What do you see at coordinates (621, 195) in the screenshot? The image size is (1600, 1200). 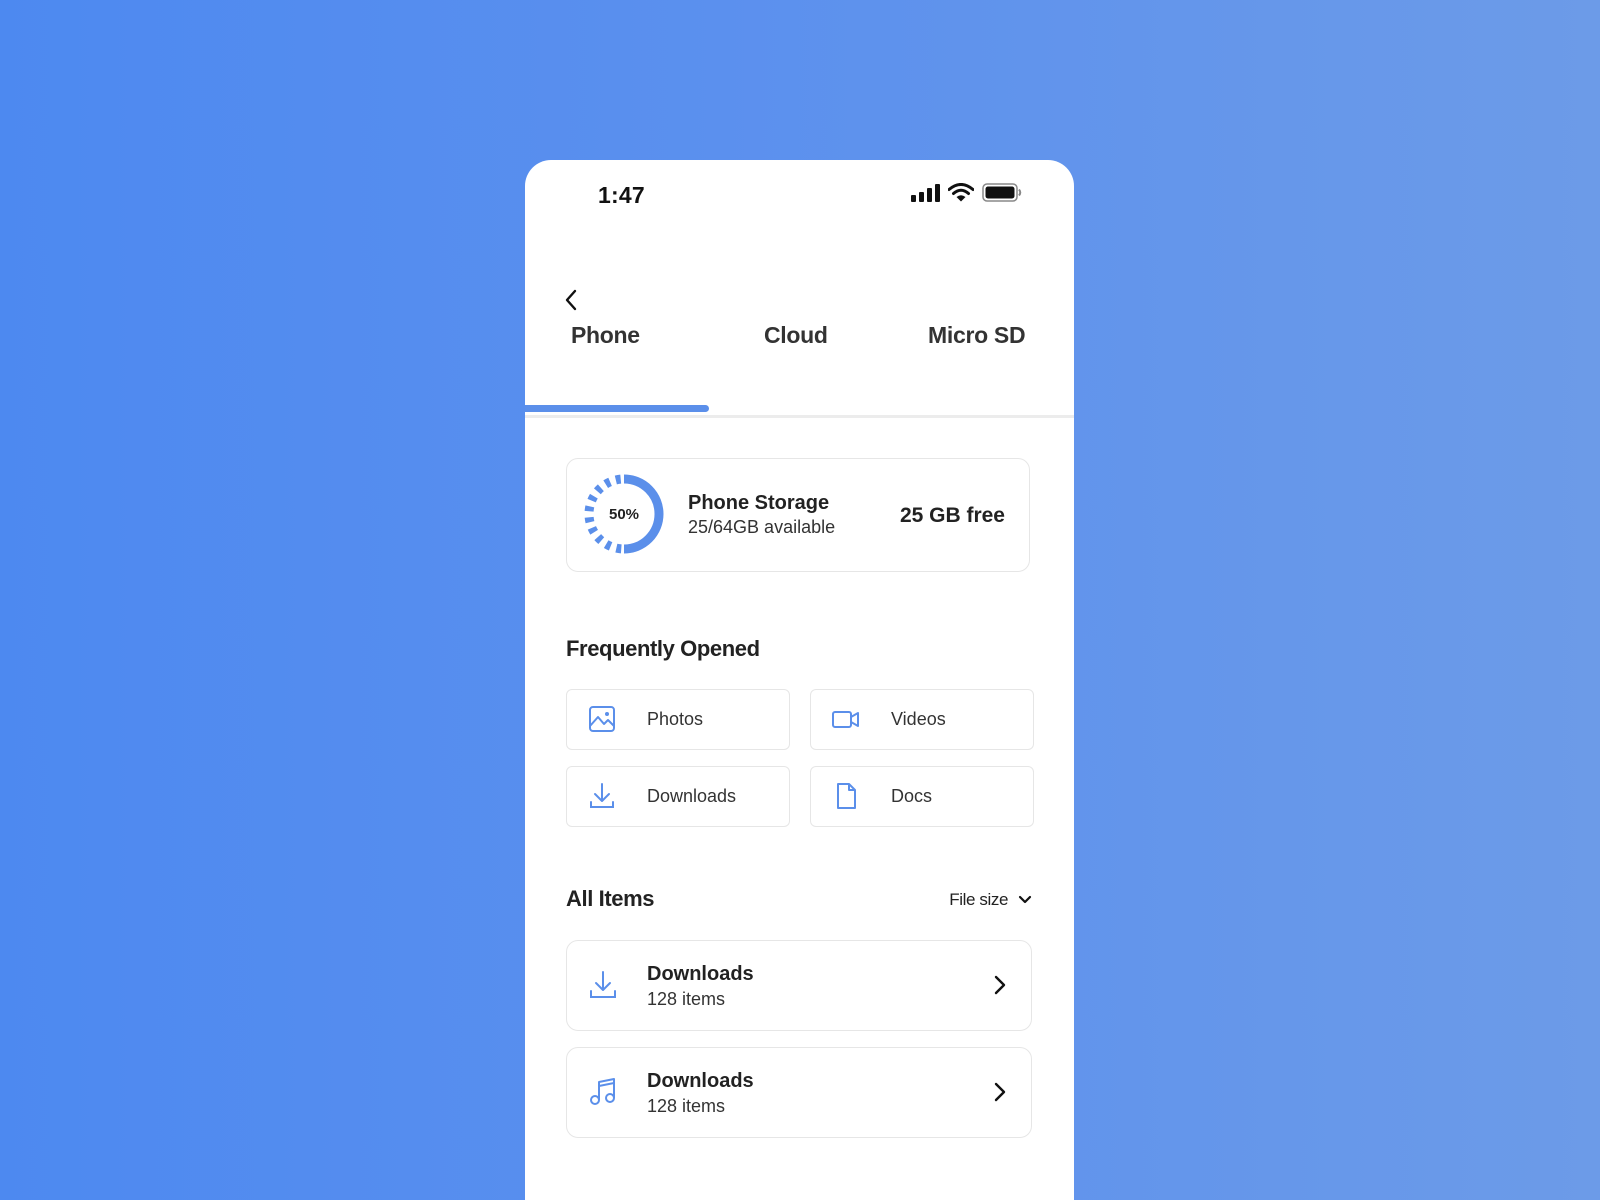 I see `status-time: 1:47` at bounding box center [621, 195].